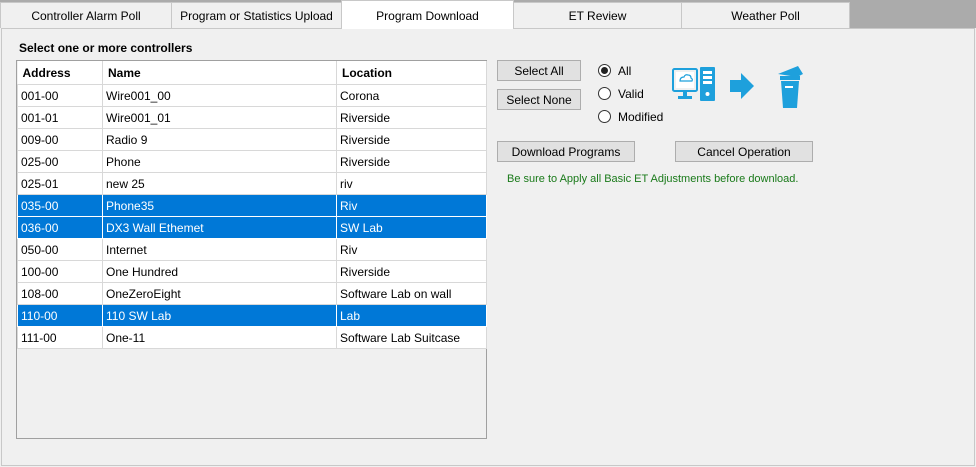 This screenshot has width=976, height=467. What do you see at coordinates (411, 337) in the screenshot?
I see `cell-location: Software Lab Suitcase` at bounding box center [411, 337].